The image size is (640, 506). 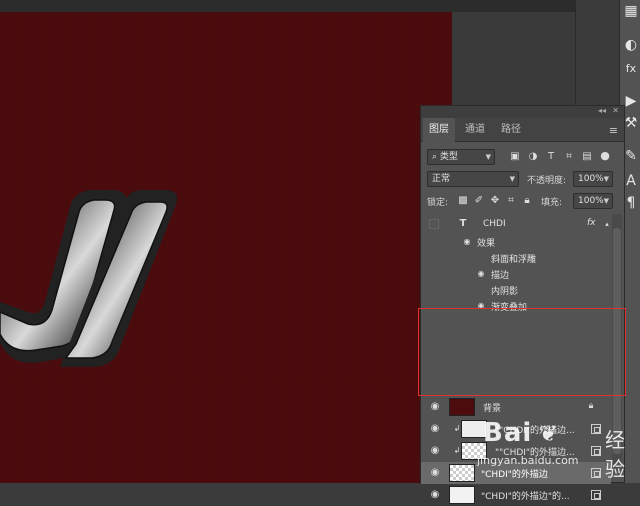 What do you see at coordinates (500, 276) in the screenshot?
I see `effect-name: 描边` at bounding box center [500, 276].